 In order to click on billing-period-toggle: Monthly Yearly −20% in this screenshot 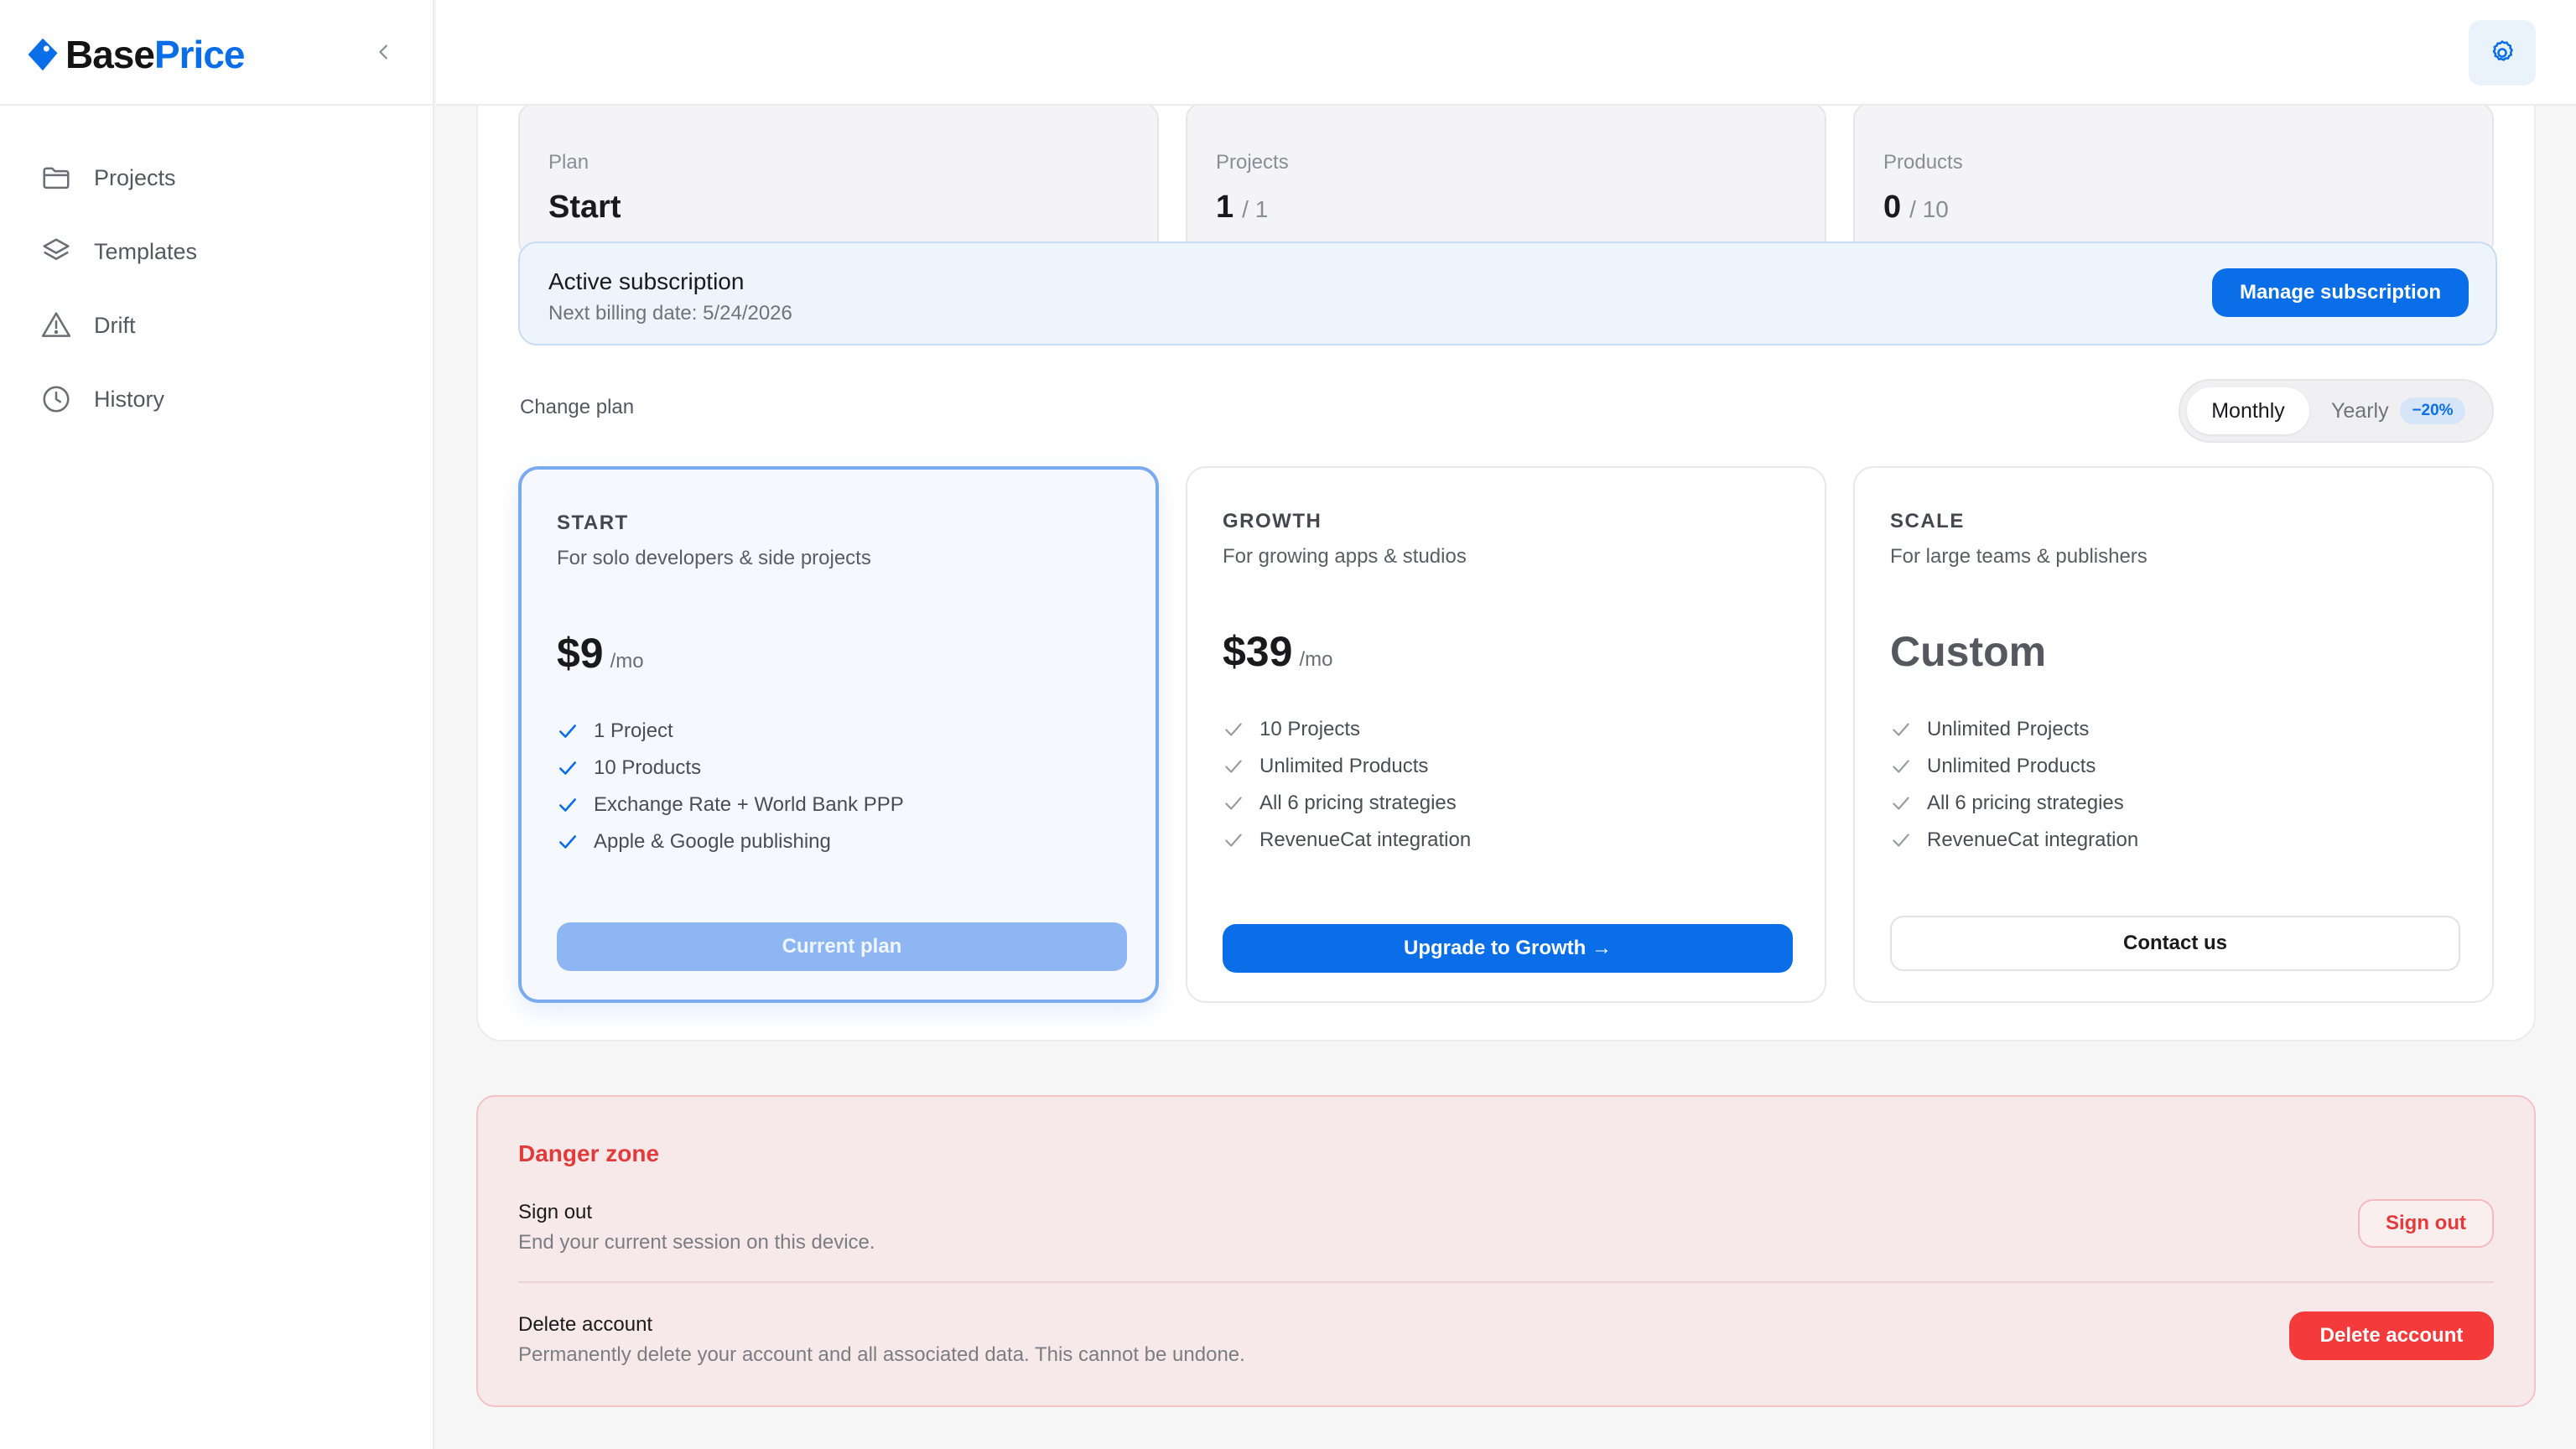, I will do `click(2336, 411)`.